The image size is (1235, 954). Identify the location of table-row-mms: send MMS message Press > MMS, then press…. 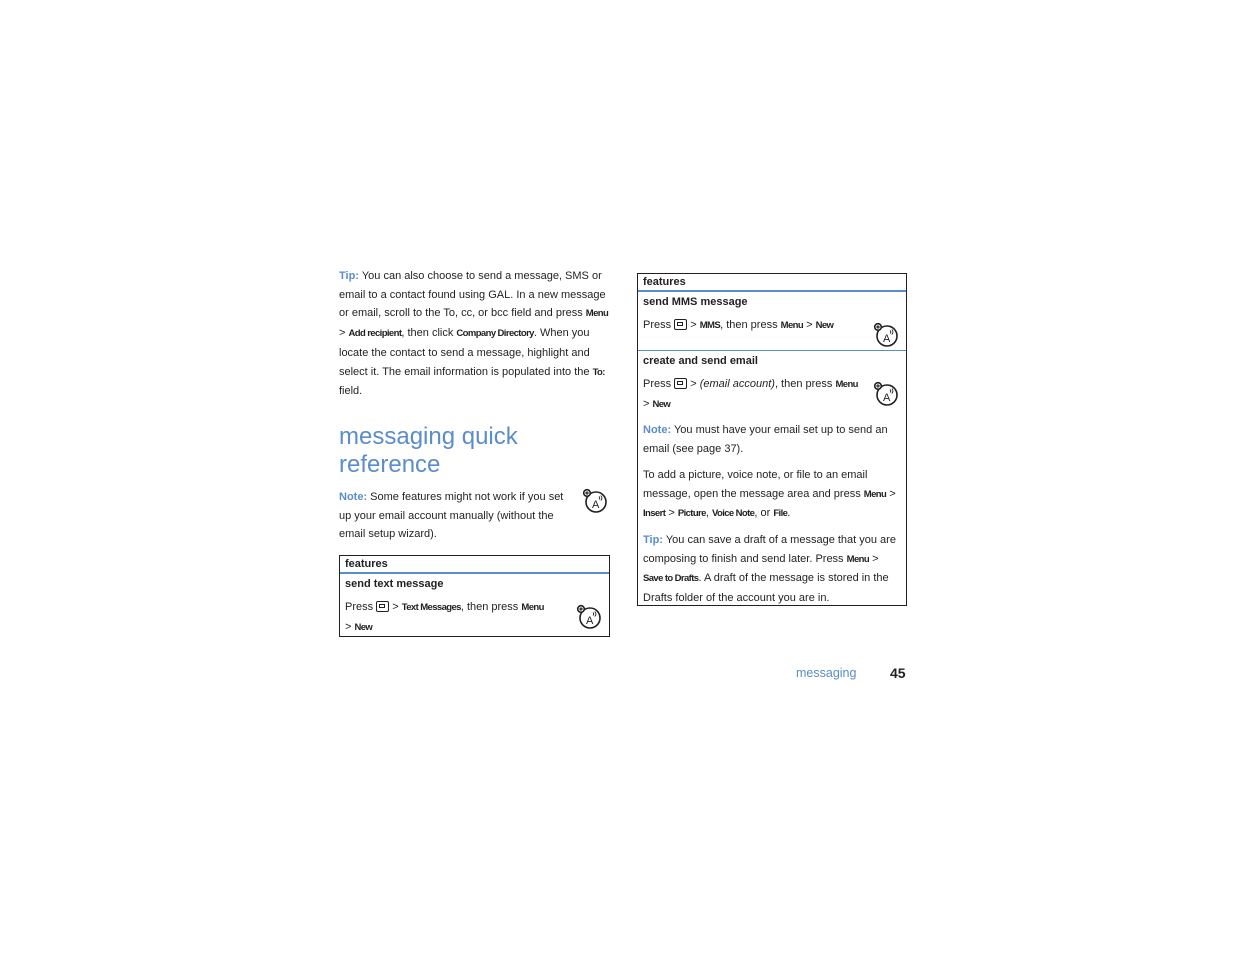
(772, 321).